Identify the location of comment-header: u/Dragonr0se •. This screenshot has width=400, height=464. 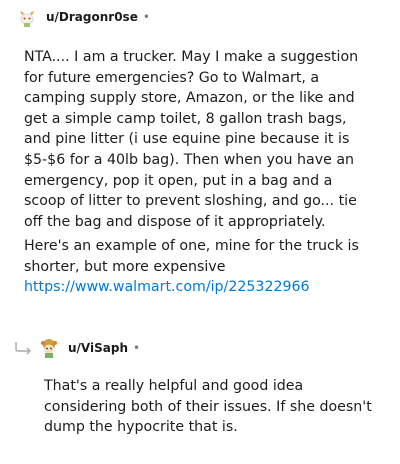
(83, 17).